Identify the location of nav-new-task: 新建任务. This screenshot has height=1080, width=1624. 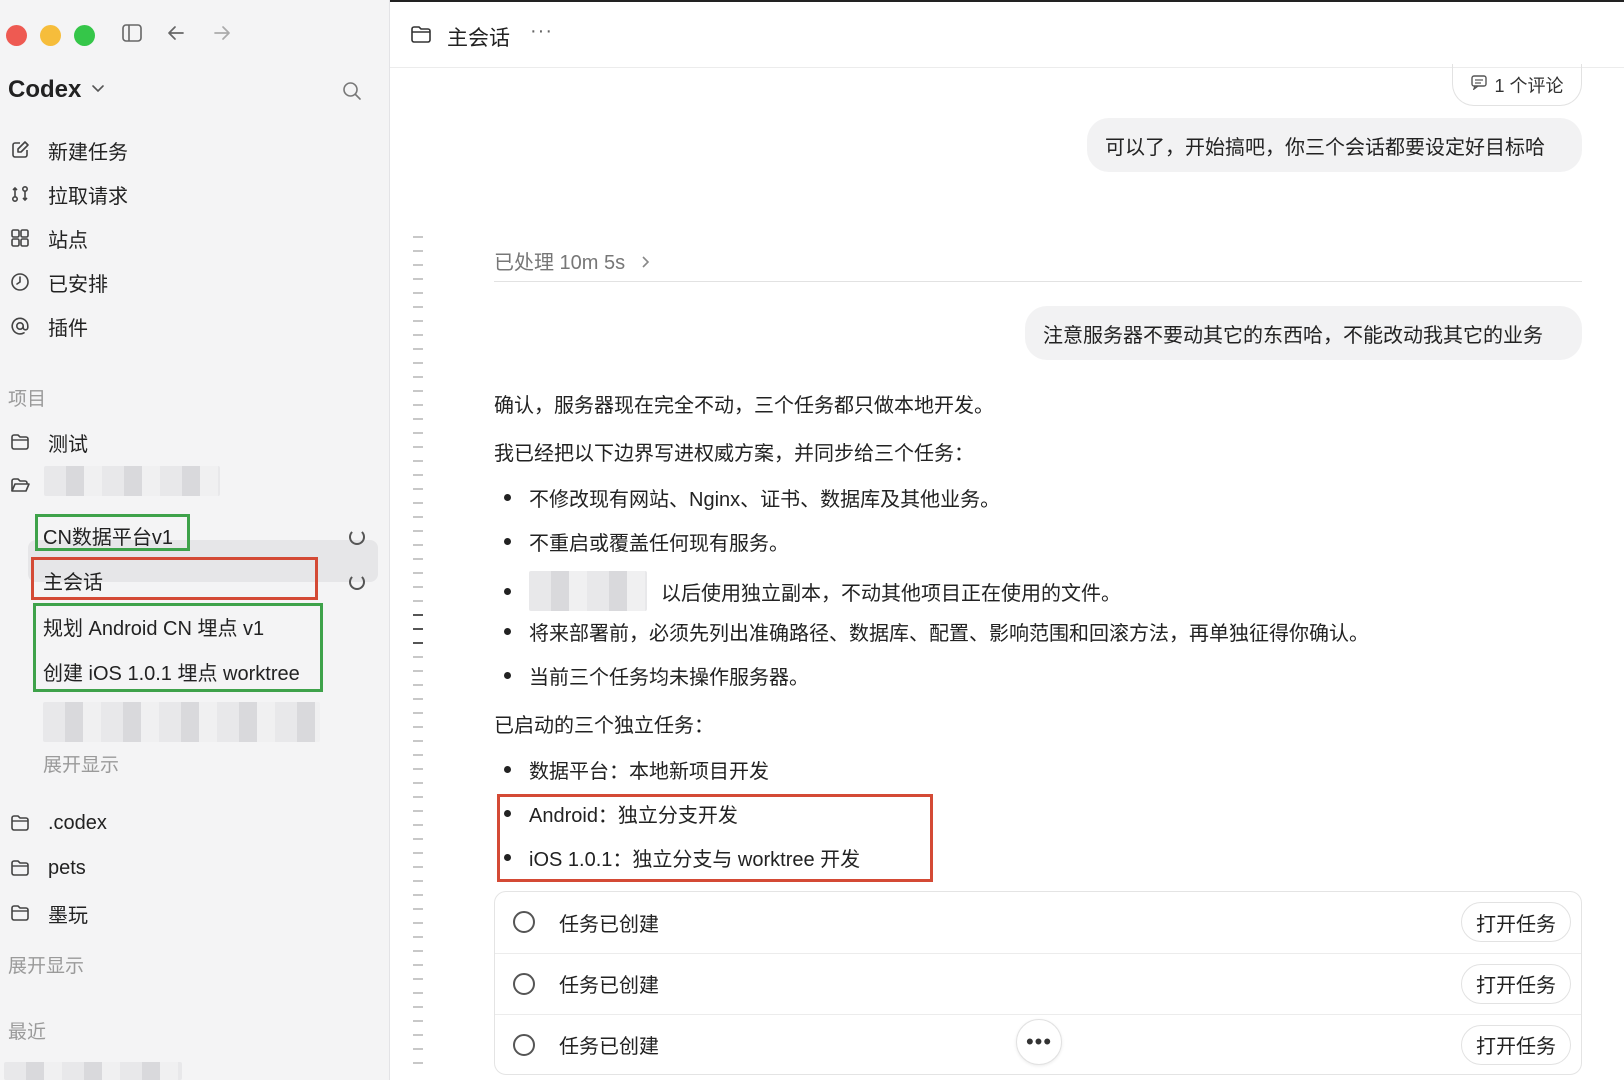
(68, 150).